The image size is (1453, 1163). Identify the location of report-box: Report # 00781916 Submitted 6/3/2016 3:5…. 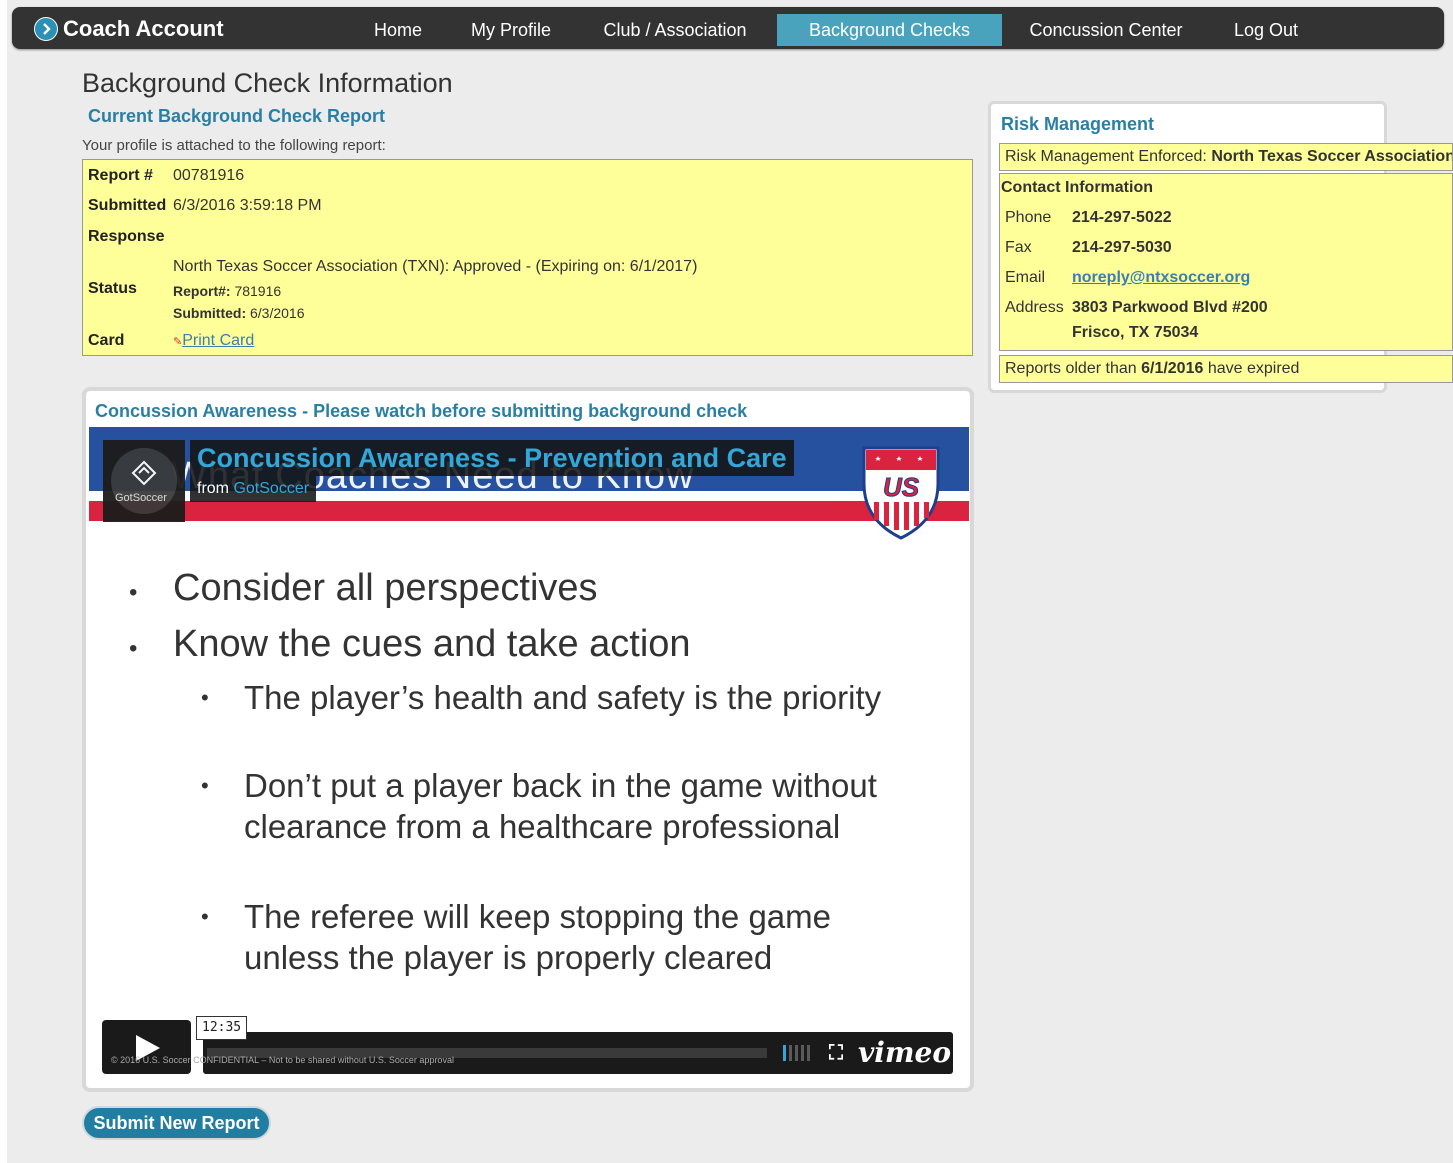
(527, 257).